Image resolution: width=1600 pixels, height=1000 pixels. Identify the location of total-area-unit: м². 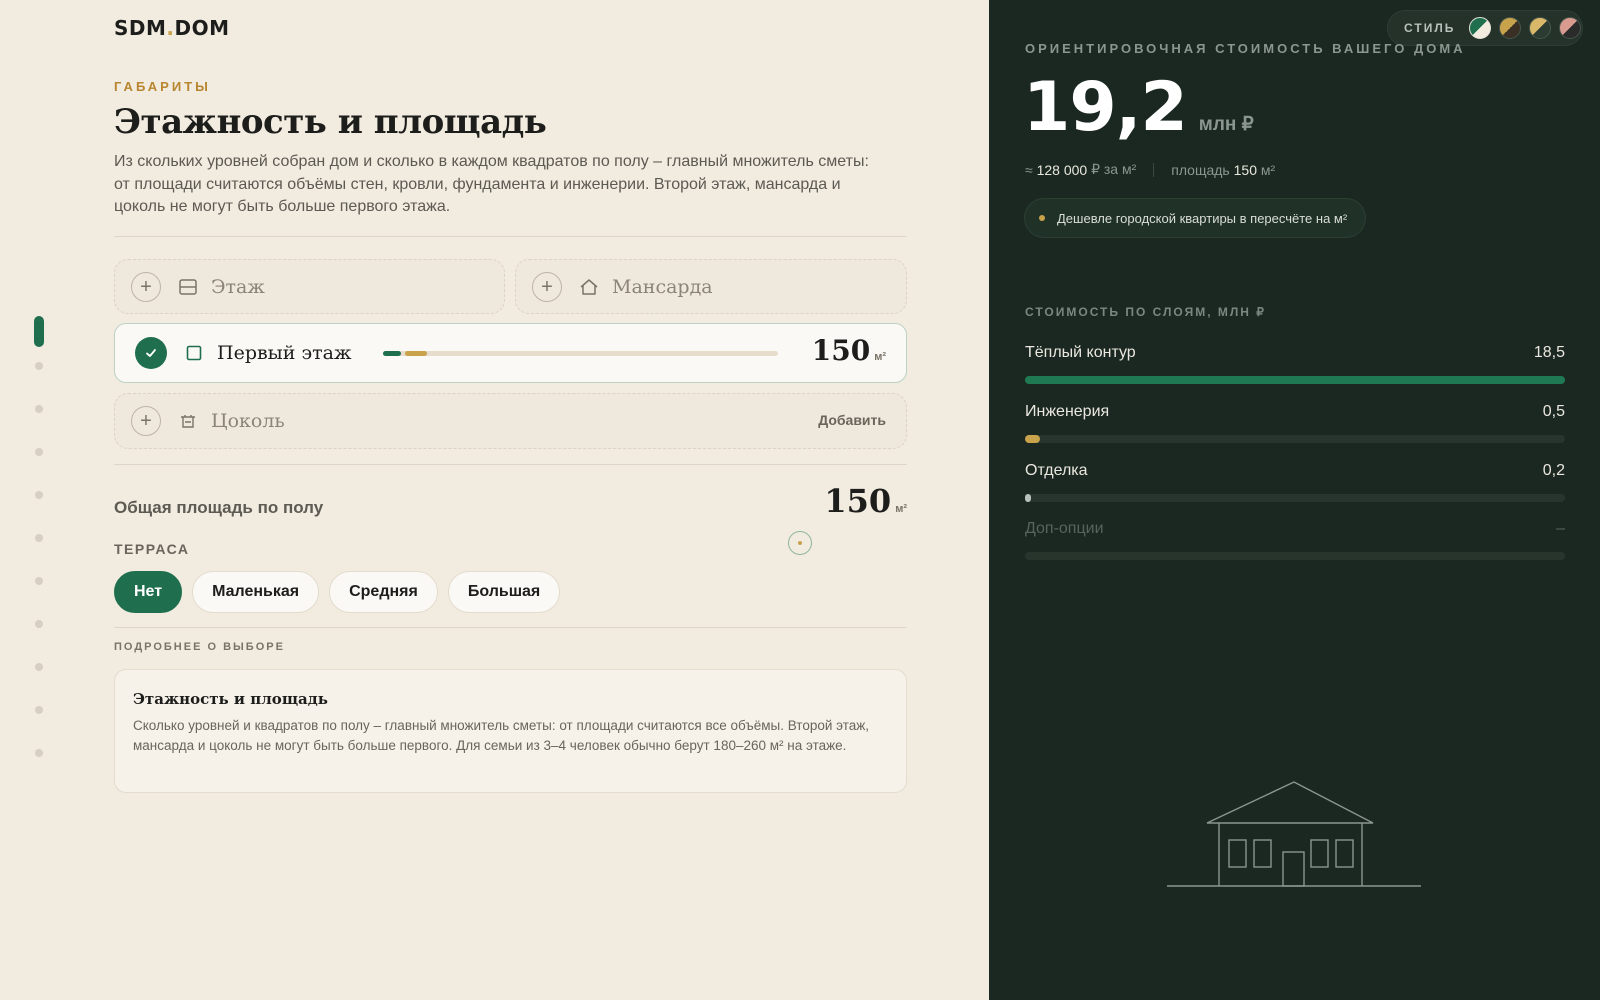
(901, 509).